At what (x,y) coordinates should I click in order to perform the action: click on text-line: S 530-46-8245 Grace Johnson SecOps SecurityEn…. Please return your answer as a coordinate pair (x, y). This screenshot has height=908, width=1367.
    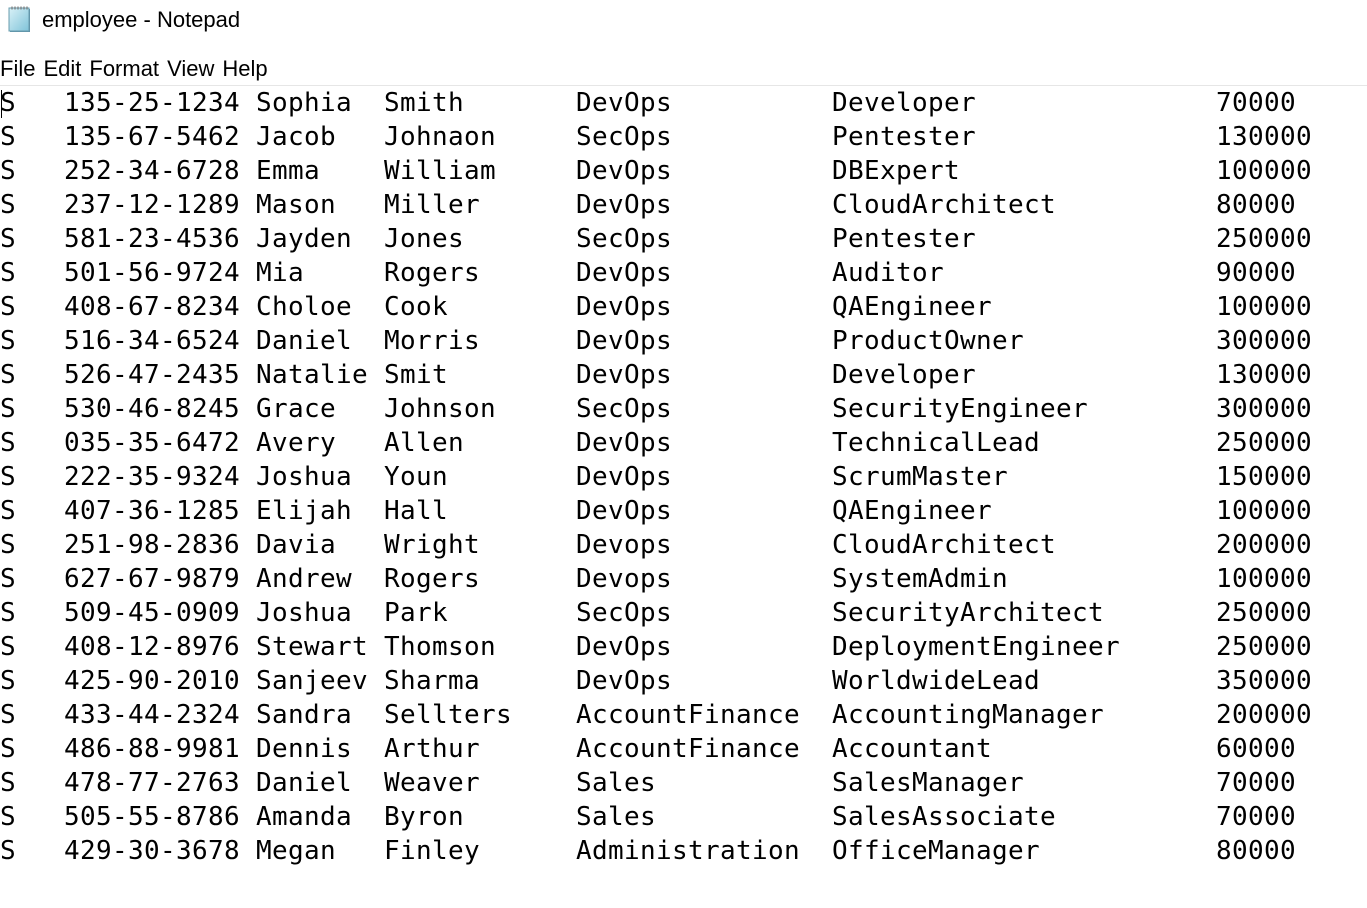
    Looking at the image, I should click on (683, 409).